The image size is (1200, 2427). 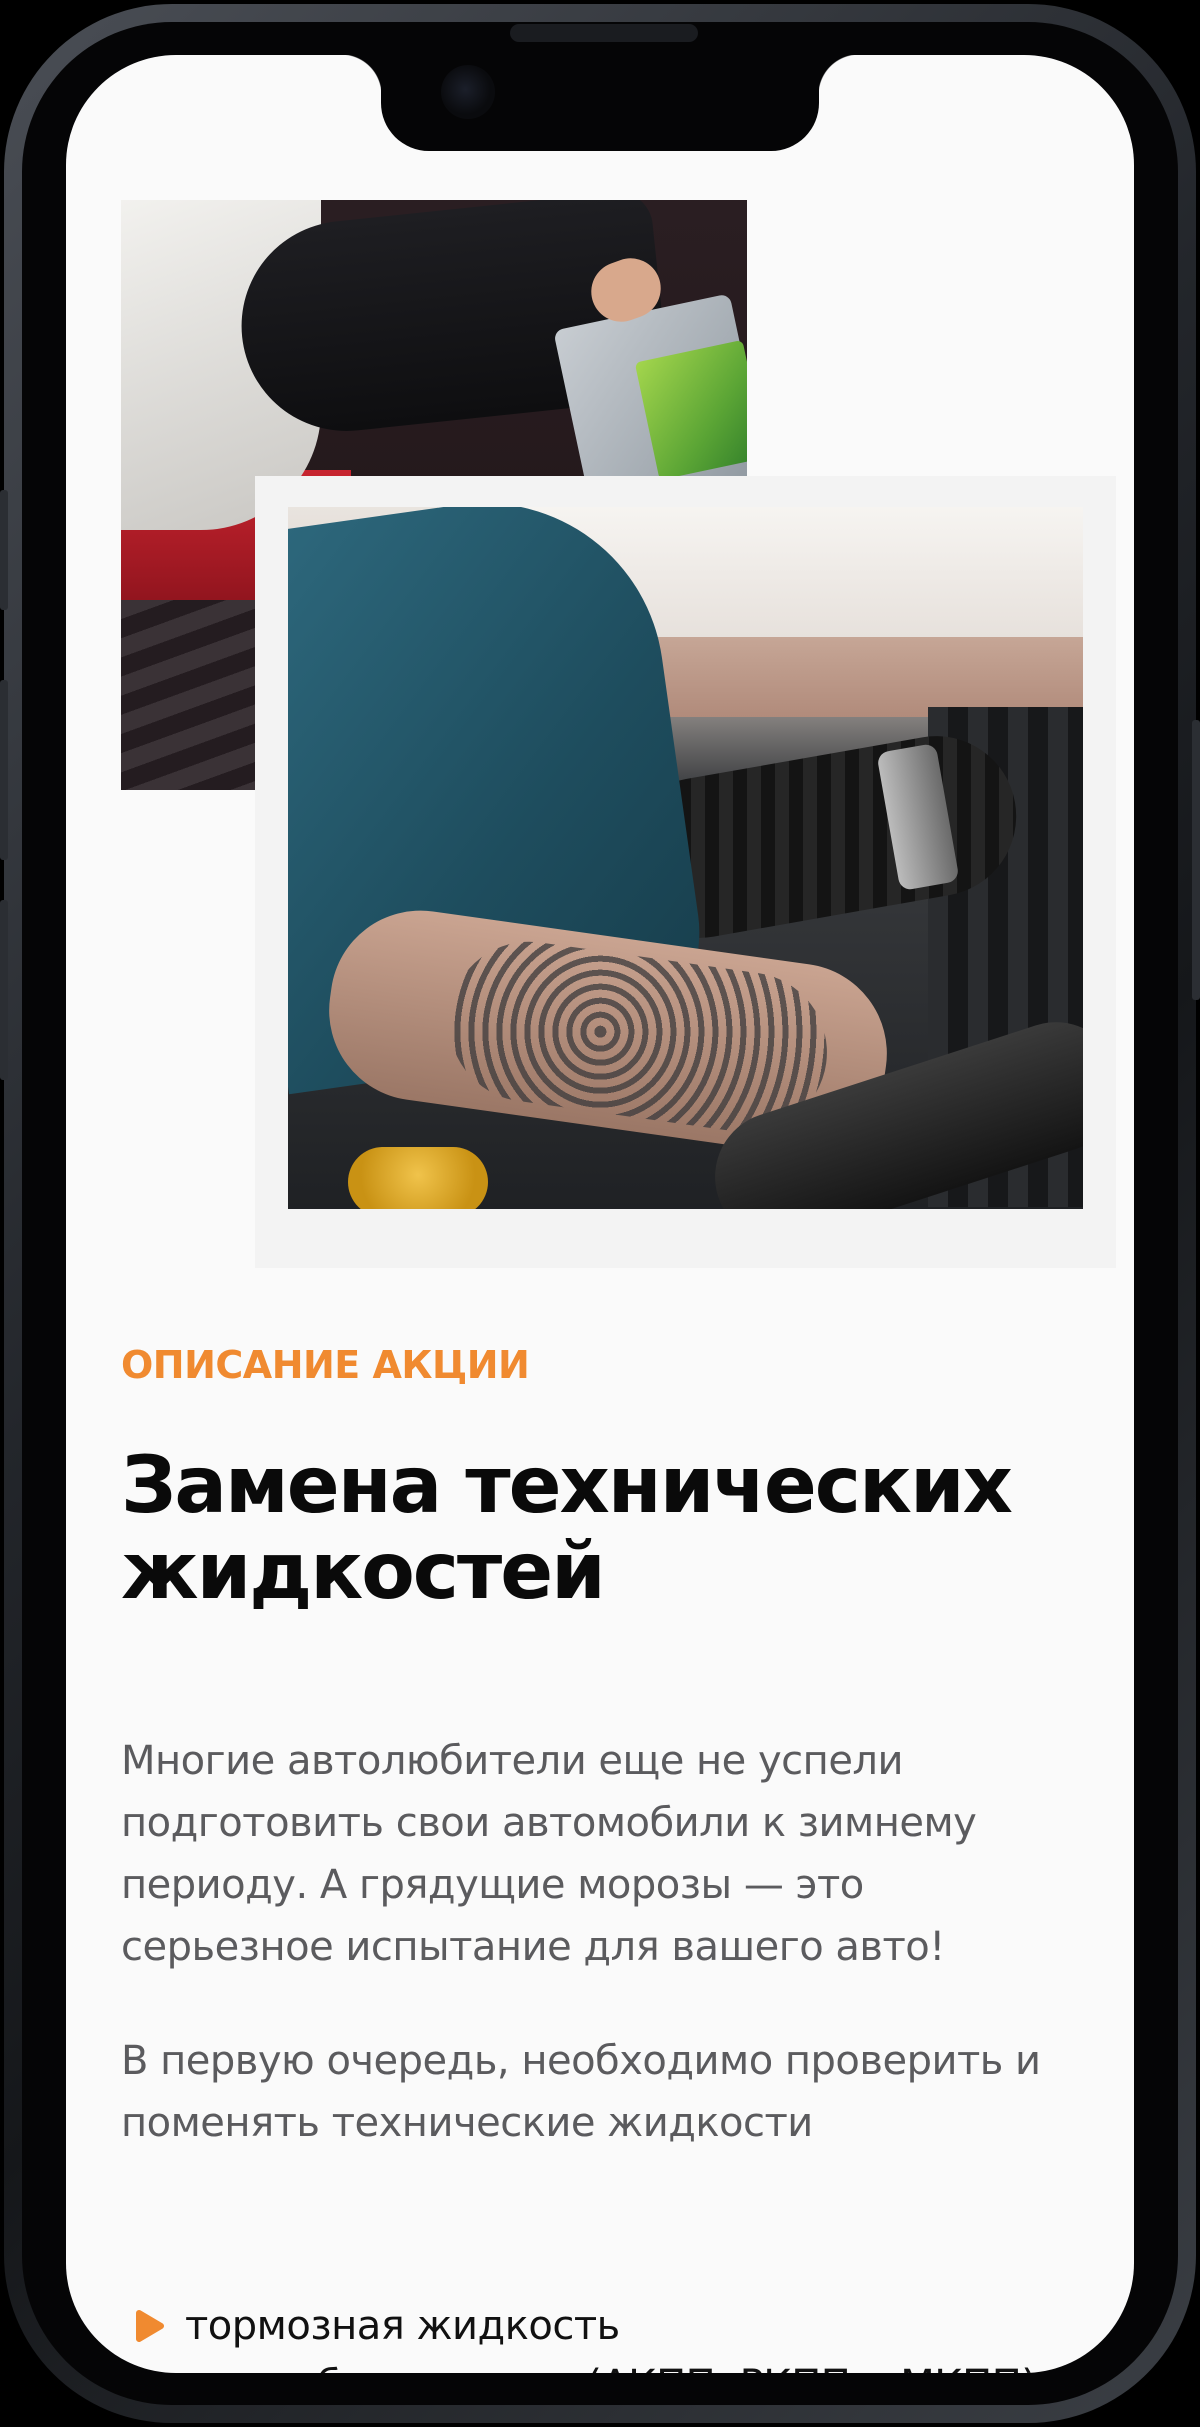 What do you see at coordinates (600, 103) in the screenshot?
I see `notch` at bounding box center [600, 103].